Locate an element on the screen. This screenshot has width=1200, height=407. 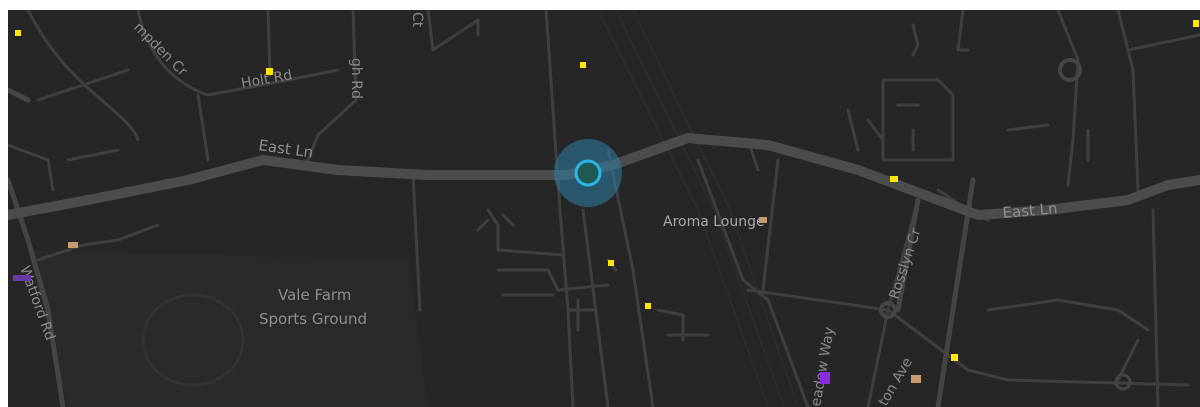
road-label-top-ct: Ct is located at coordinates (417, 20).